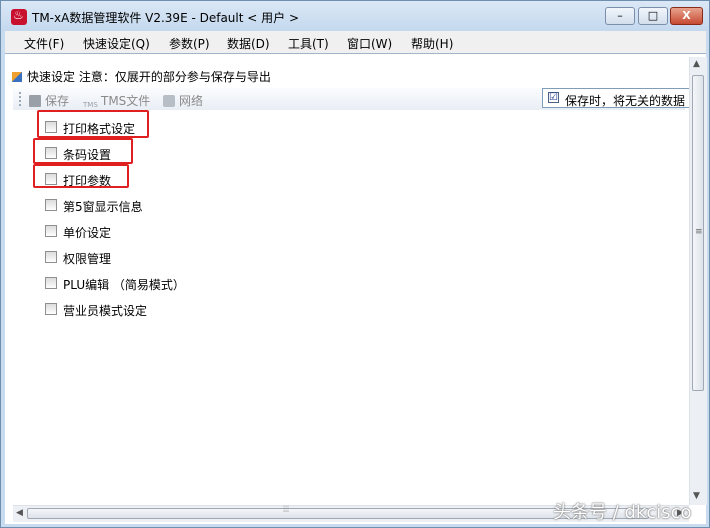 This screenshot has width=710, height=528. I want to click on minimize-button: –, so click(620, 16).